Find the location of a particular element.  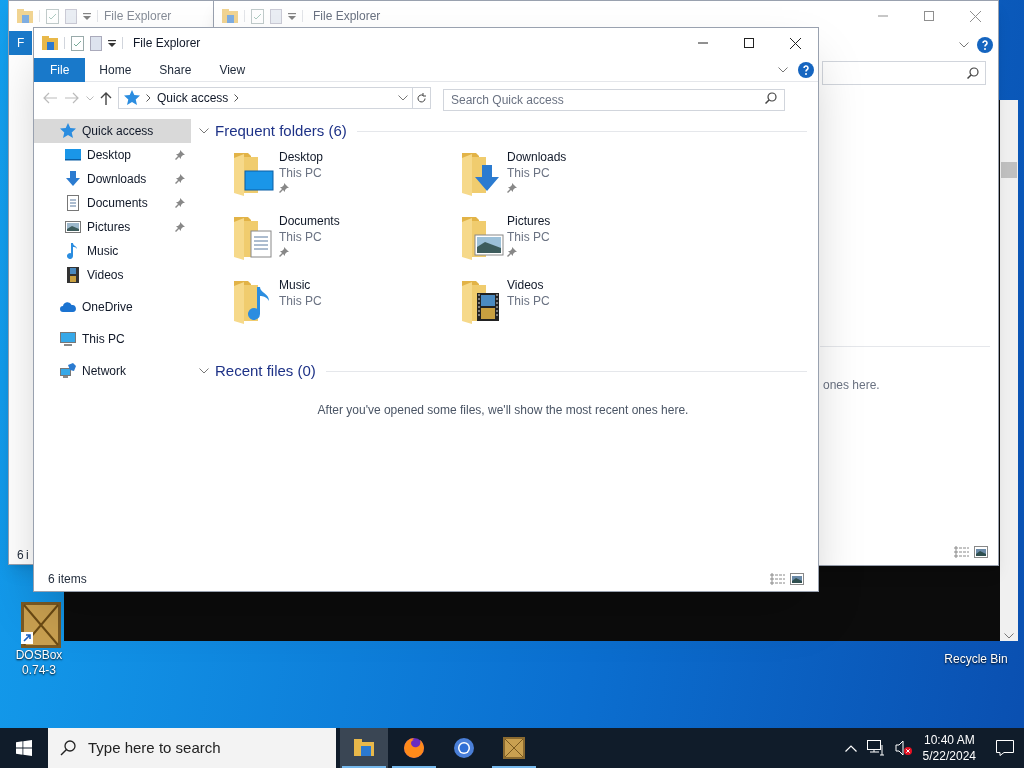

empty-message: ones here. is located at coordinates (851, 385).